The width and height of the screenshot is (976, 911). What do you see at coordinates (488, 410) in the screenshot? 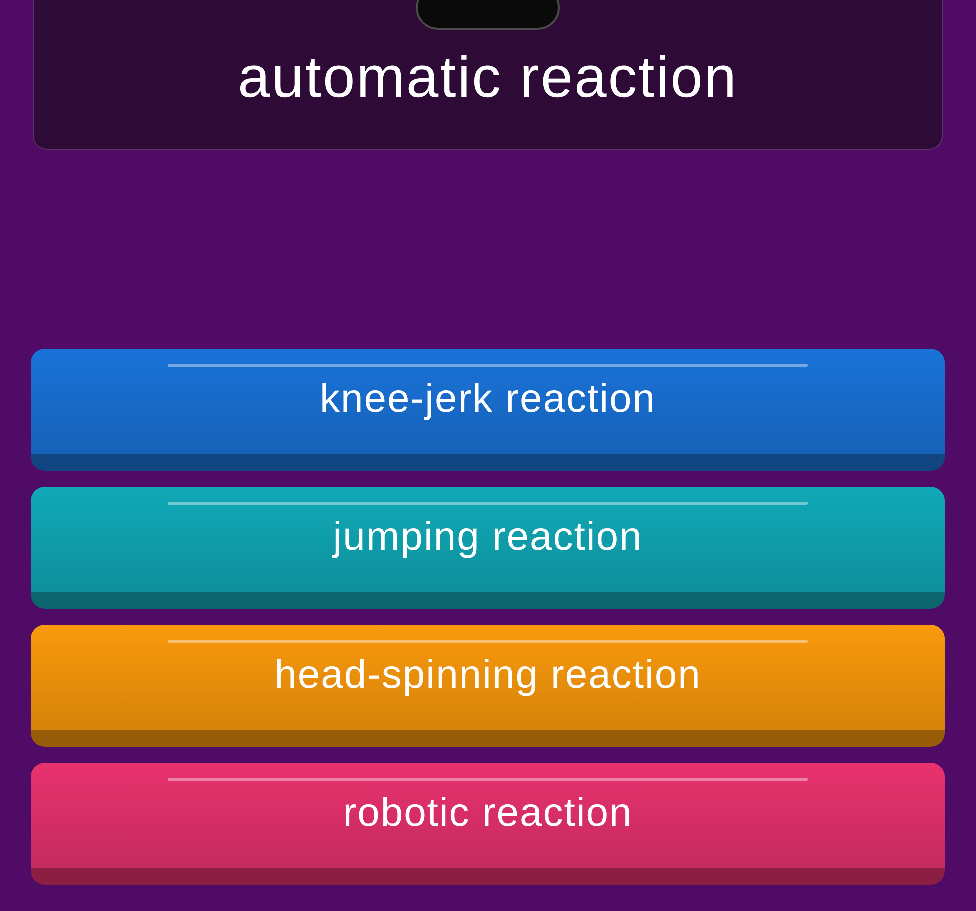
I see `answer-option: knee-jerk reaction` at bounding box center [488, 410].